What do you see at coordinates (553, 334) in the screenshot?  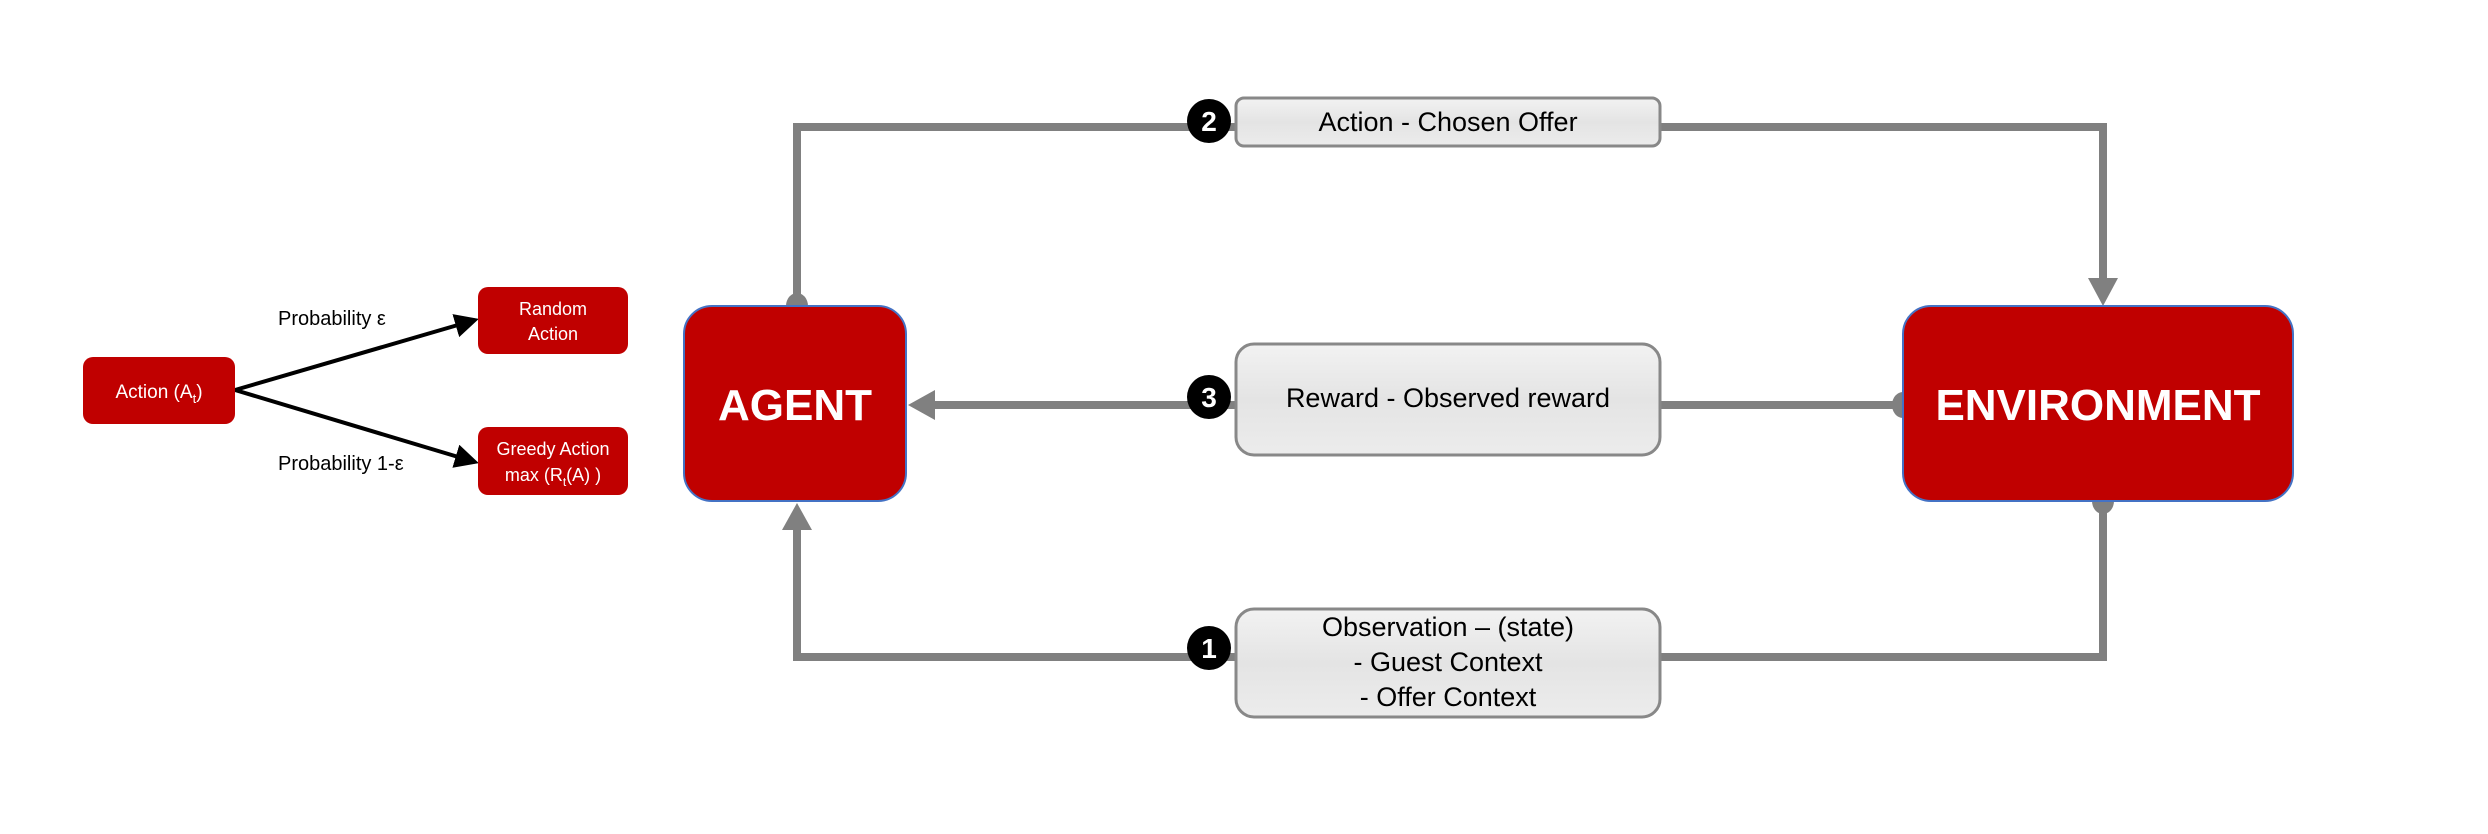 I see `svg-text: Action` at bounding box center [553, 334].